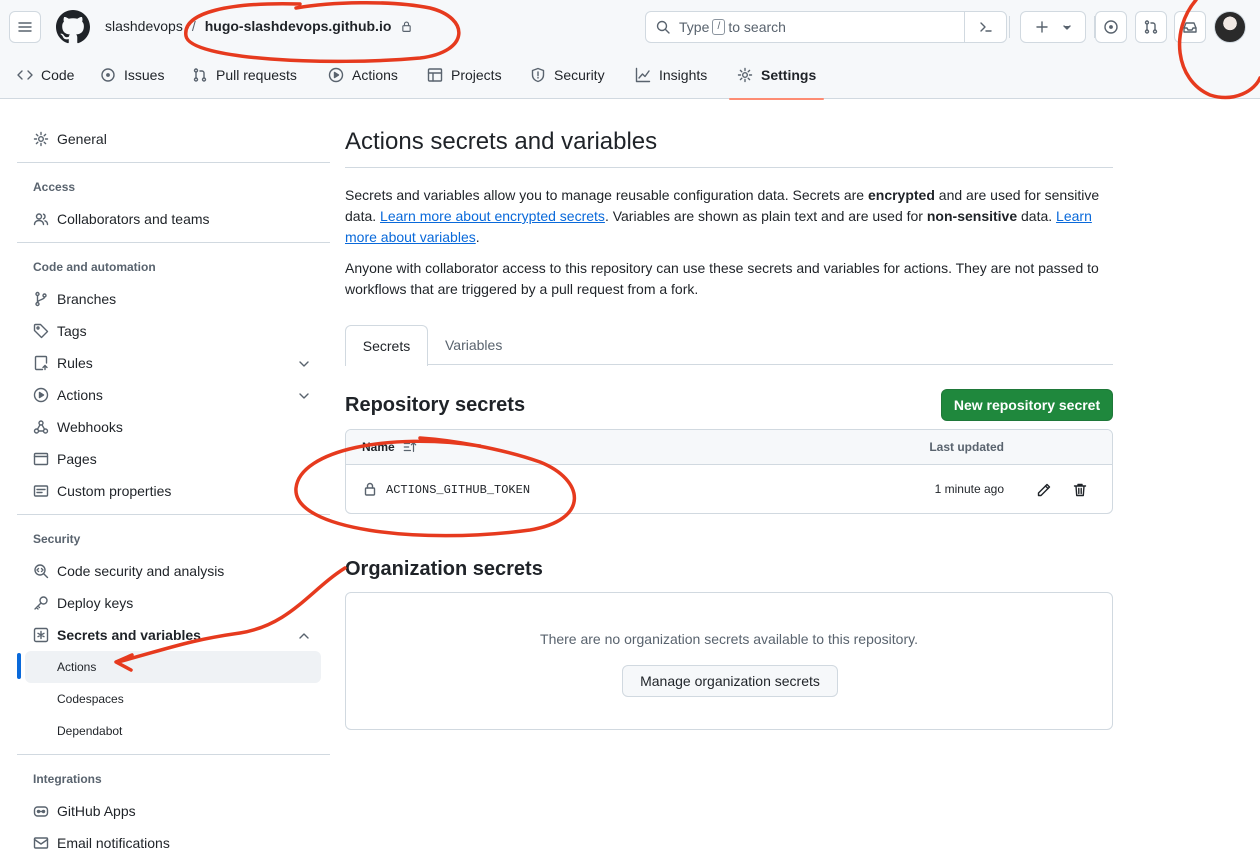 Image resolution: width=1260 pixels, height=857 pixels. I want to click on hamburger-icon, so click(25, 27).